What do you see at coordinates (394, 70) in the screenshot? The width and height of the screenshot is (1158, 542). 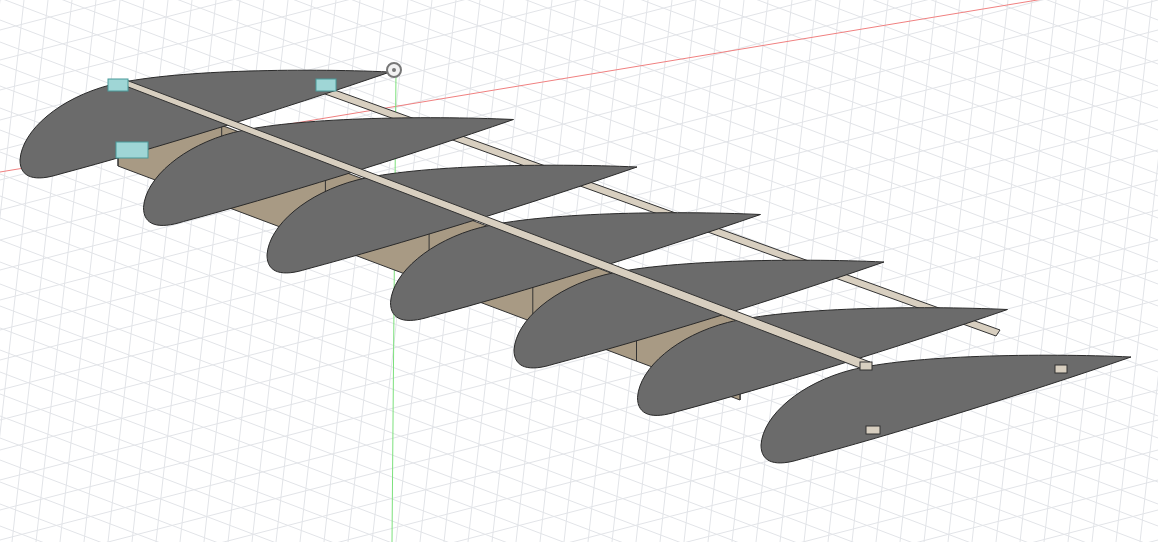 I see `origin-icon` at bounding box center [394, 70].